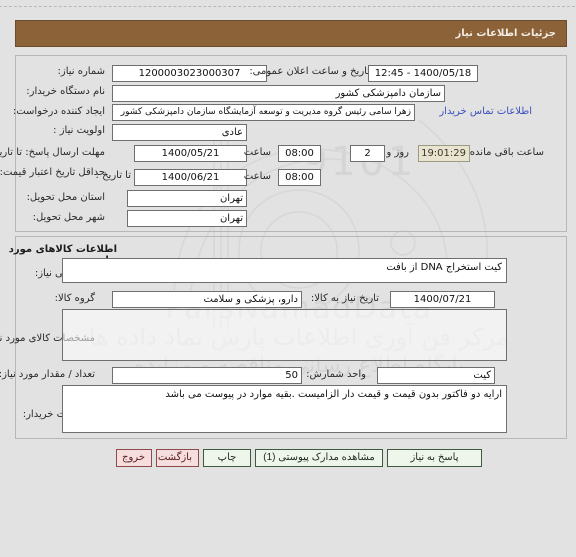 This screenshot has width=576, height=557. I want to click on remaining-suffix-label: ساعت باقی مانده, so click(507, 152).